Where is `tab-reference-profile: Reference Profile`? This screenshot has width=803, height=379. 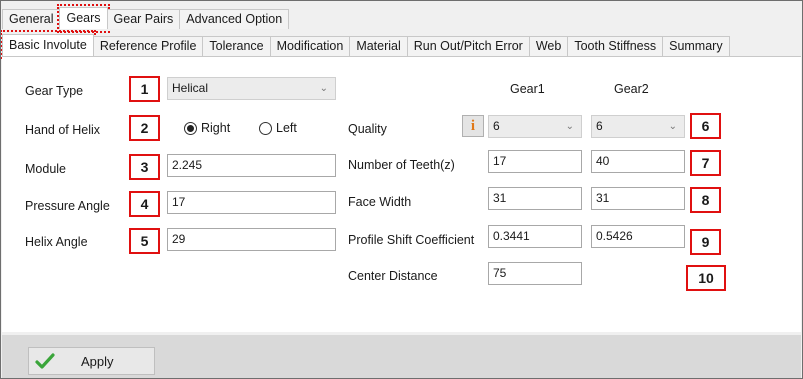
tab-reference-profile: Reference Profile is located at coordinates (148, 46).